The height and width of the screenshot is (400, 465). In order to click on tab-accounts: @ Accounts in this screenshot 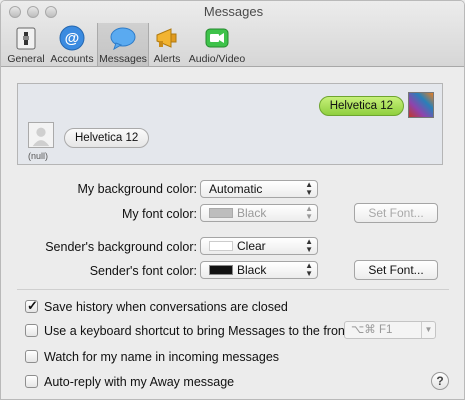, I will do `click(72, 44)`.